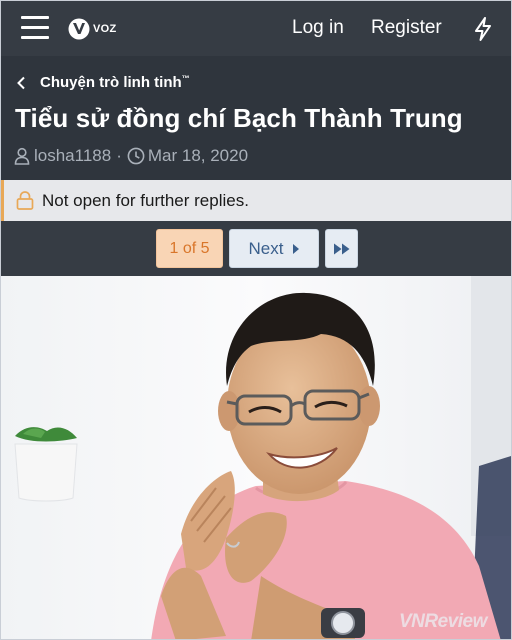 The width and height of the screenshot is (512, 640). Describe the element at coordinates (189, 248) in the screenshot. I see `page-indicator-button: 1 of 5` at that location.